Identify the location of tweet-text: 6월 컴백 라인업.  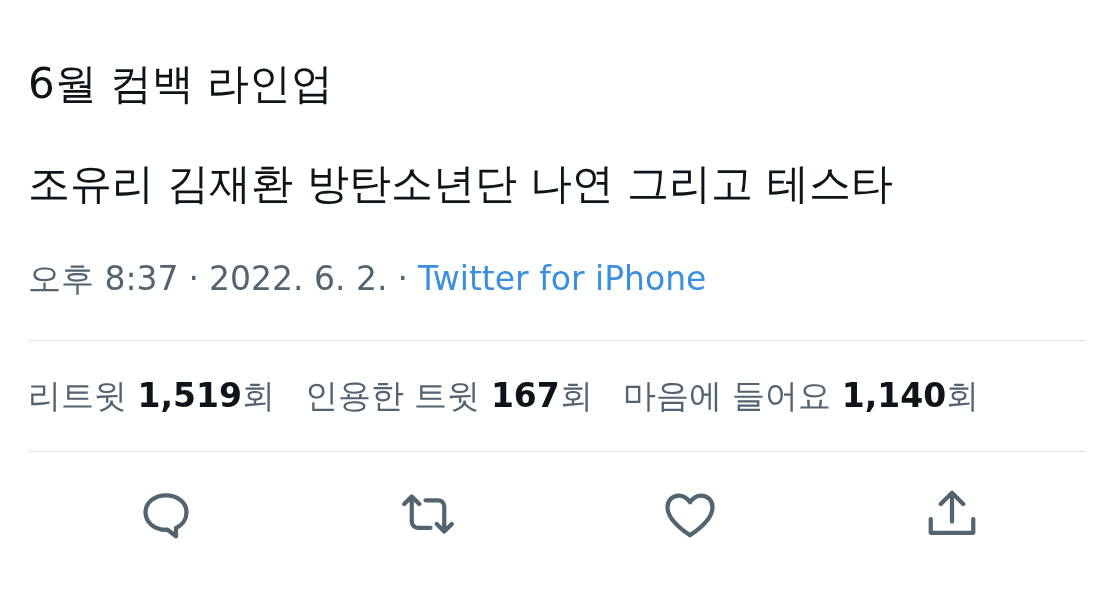
(181, 84).